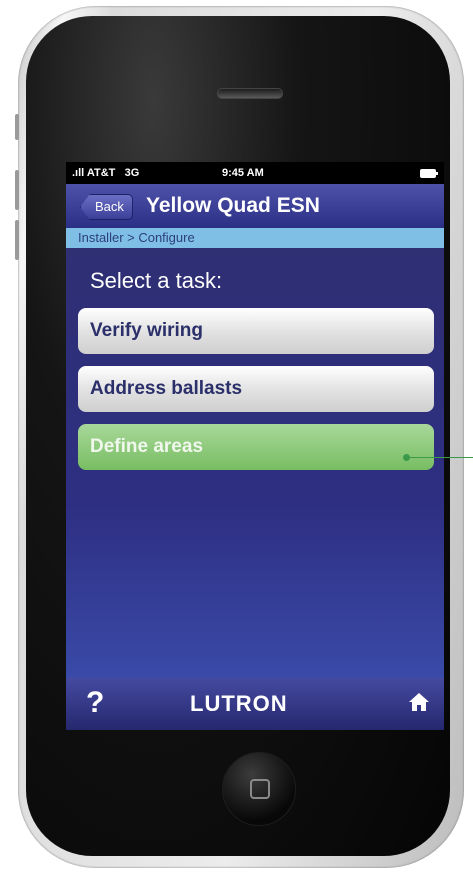  I want to click on volume-up-button, so click(17, 190).